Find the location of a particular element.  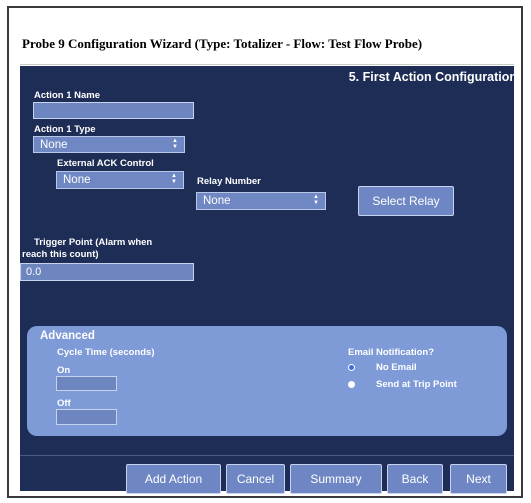

relay-label: Relay Number is located at coordinates (229, 181).